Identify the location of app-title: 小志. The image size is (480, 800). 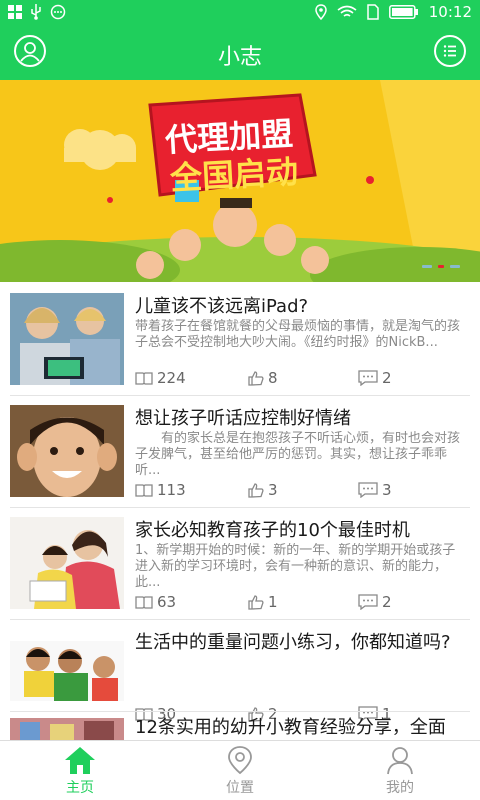
(239, 57).